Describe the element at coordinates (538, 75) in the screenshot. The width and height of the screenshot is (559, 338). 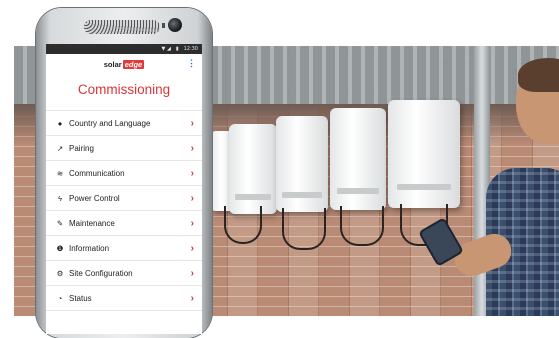
I see `person-hair` at that location.